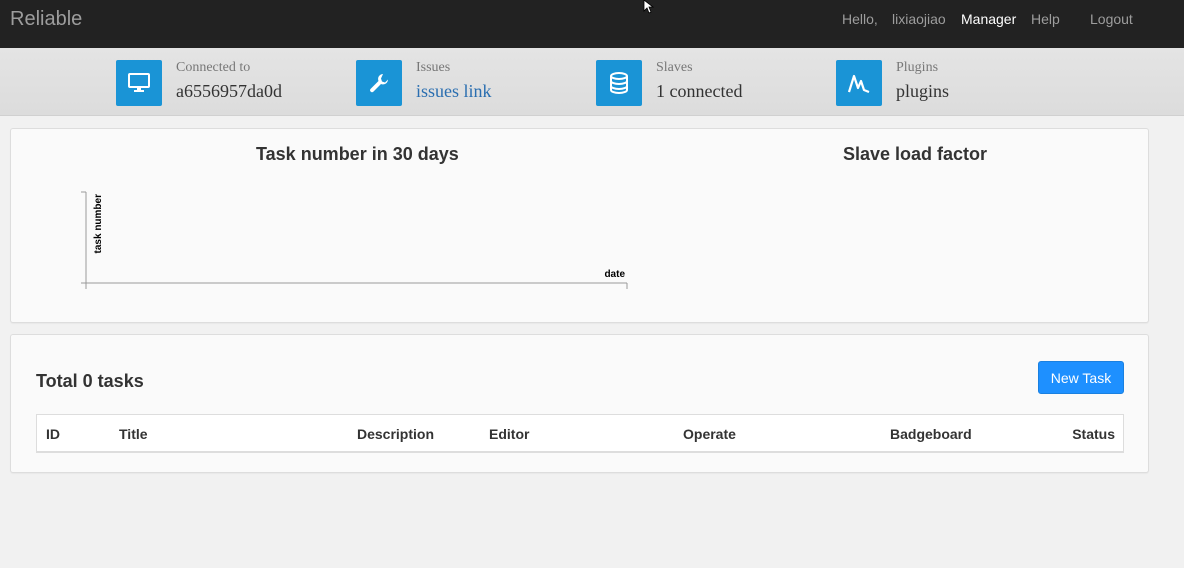 The image size is (1184, 568). Describe the element at coordinates (433, 67) in the screenshot. I see `stat-label: Issues` at that location.